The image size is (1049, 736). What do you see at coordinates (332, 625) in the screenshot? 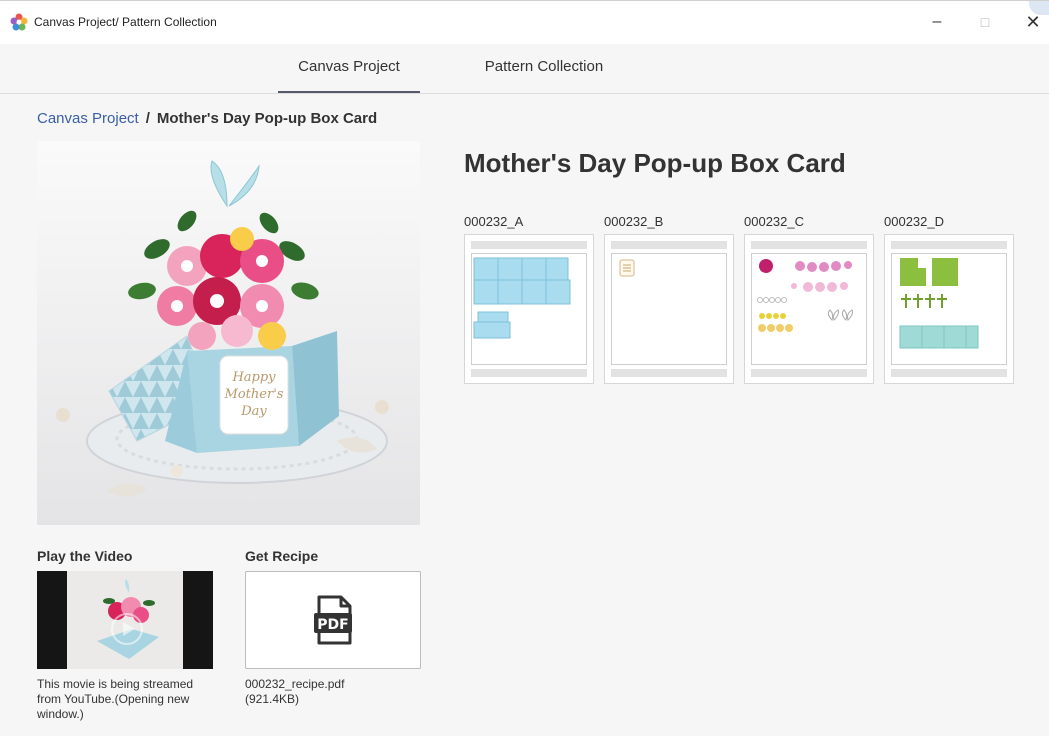
I see `pdf-icon-label: PDF` at bounding box center [332, 625].